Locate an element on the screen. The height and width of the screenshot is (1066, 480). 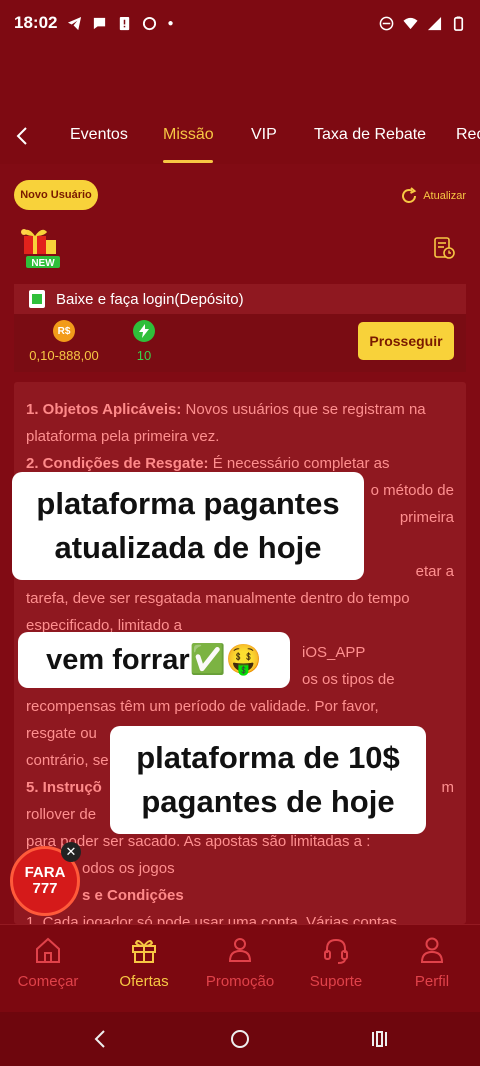
nav-comecar: Começar is located at coordinates (48, 962).